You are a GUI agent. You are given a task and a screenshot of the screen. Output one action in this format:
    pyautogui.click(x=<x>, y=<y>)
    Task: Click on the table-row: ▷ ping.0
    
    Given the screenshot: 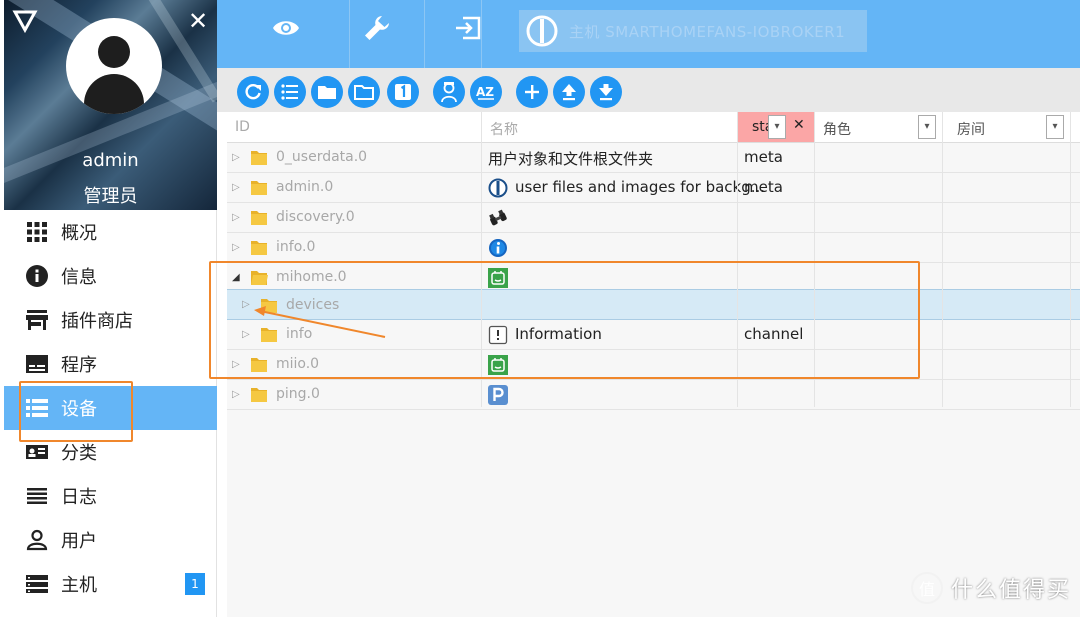 What is the action you would take?
    pyautogui.click(x=653, y=395)
    